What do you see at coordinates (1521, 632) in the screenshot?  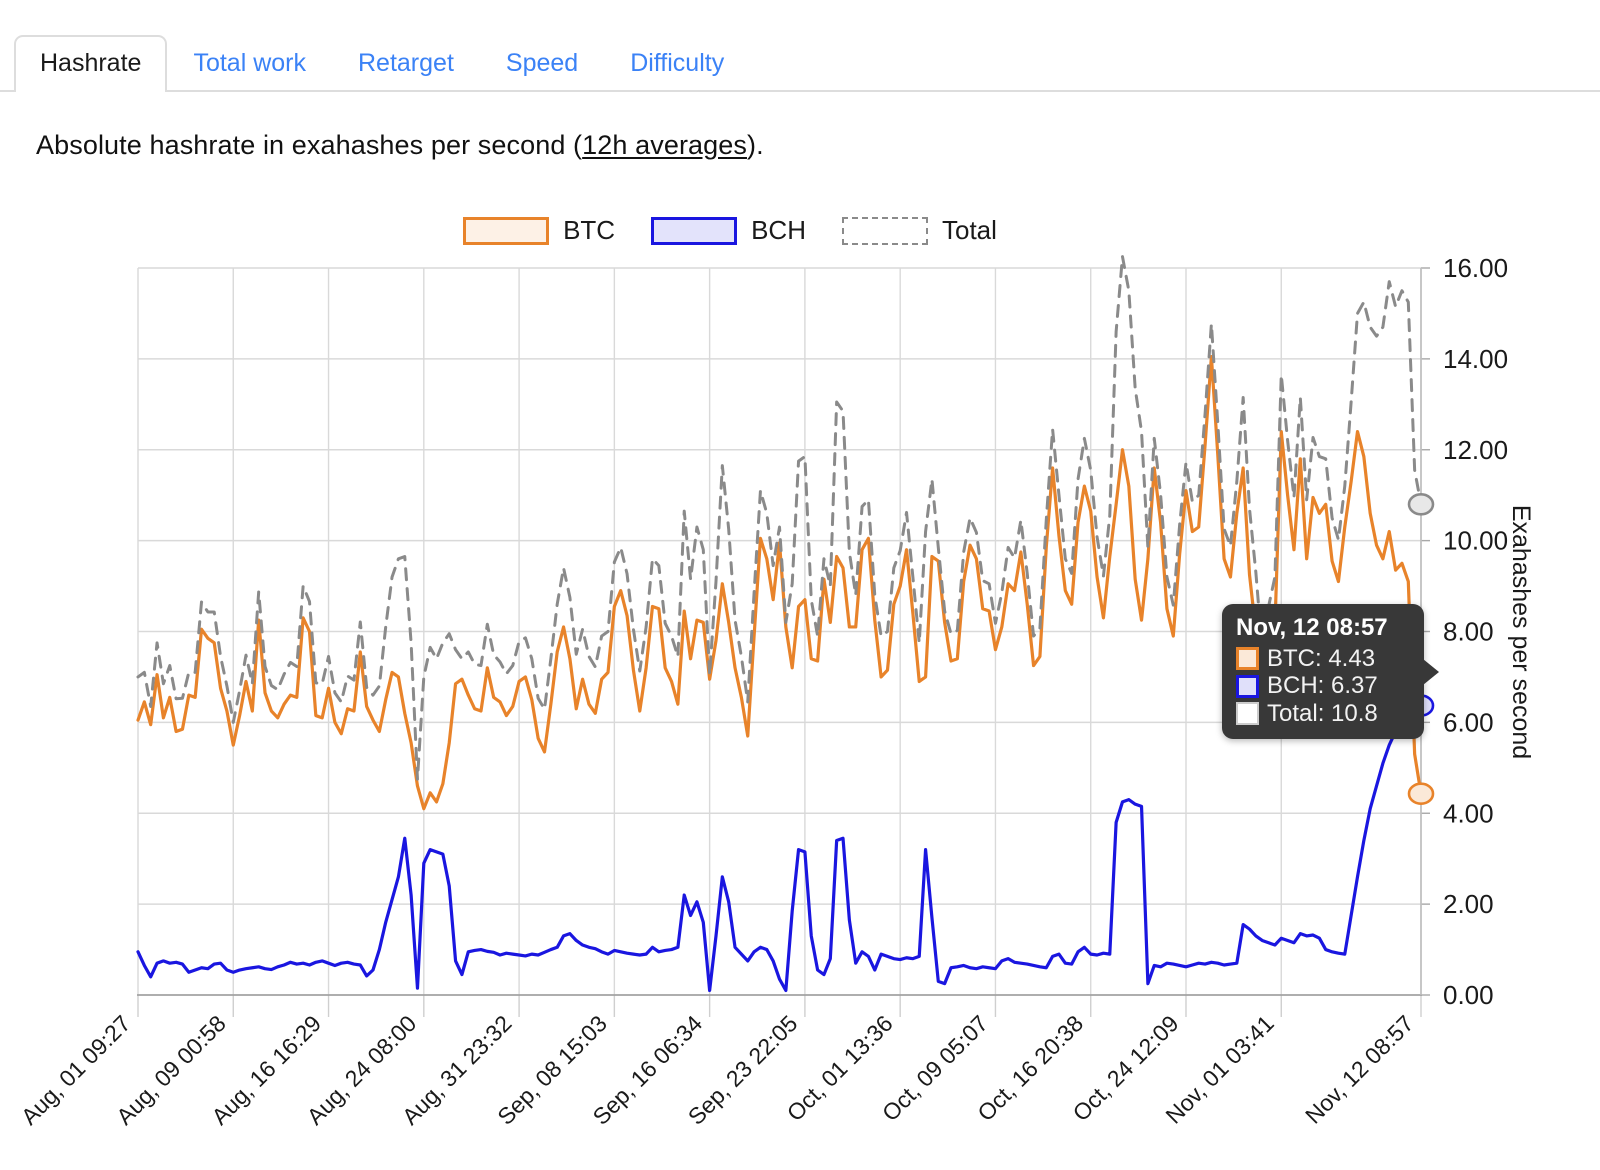 I see `y-axis-title: Exahashes per second` at bounding box center [1521, 632].